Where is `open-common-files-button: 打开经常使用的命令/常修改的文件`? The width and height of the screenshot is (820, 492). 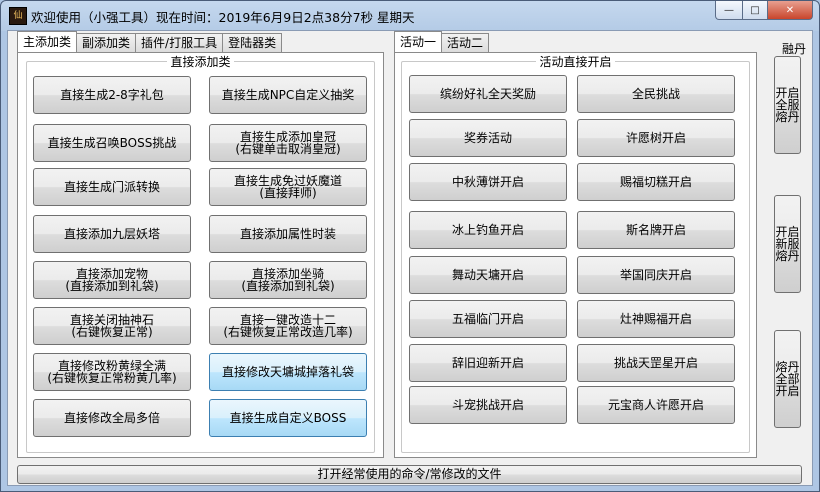
open-common-files-button: 打开经常使用的命令/常修改的文件 is located at coordinates (409, 474).